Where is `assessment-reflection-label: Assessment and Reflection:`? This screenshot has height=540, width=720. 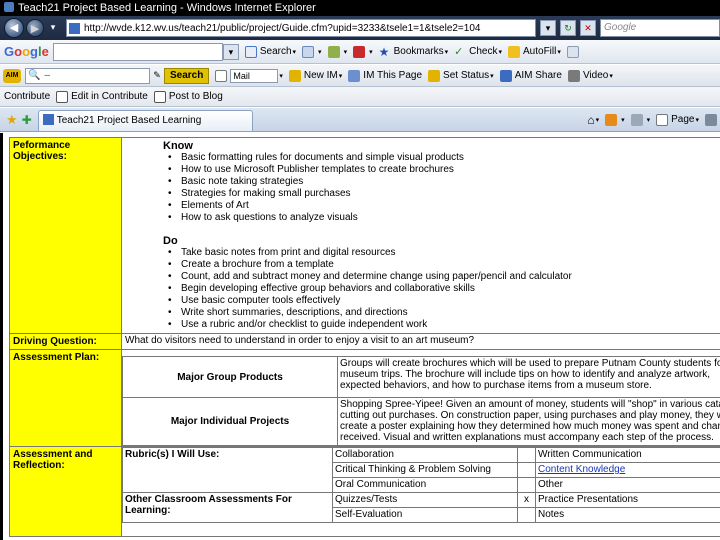 assessment-reflection-label: Assessment and Reflection: is located at coordinates (65, 491).